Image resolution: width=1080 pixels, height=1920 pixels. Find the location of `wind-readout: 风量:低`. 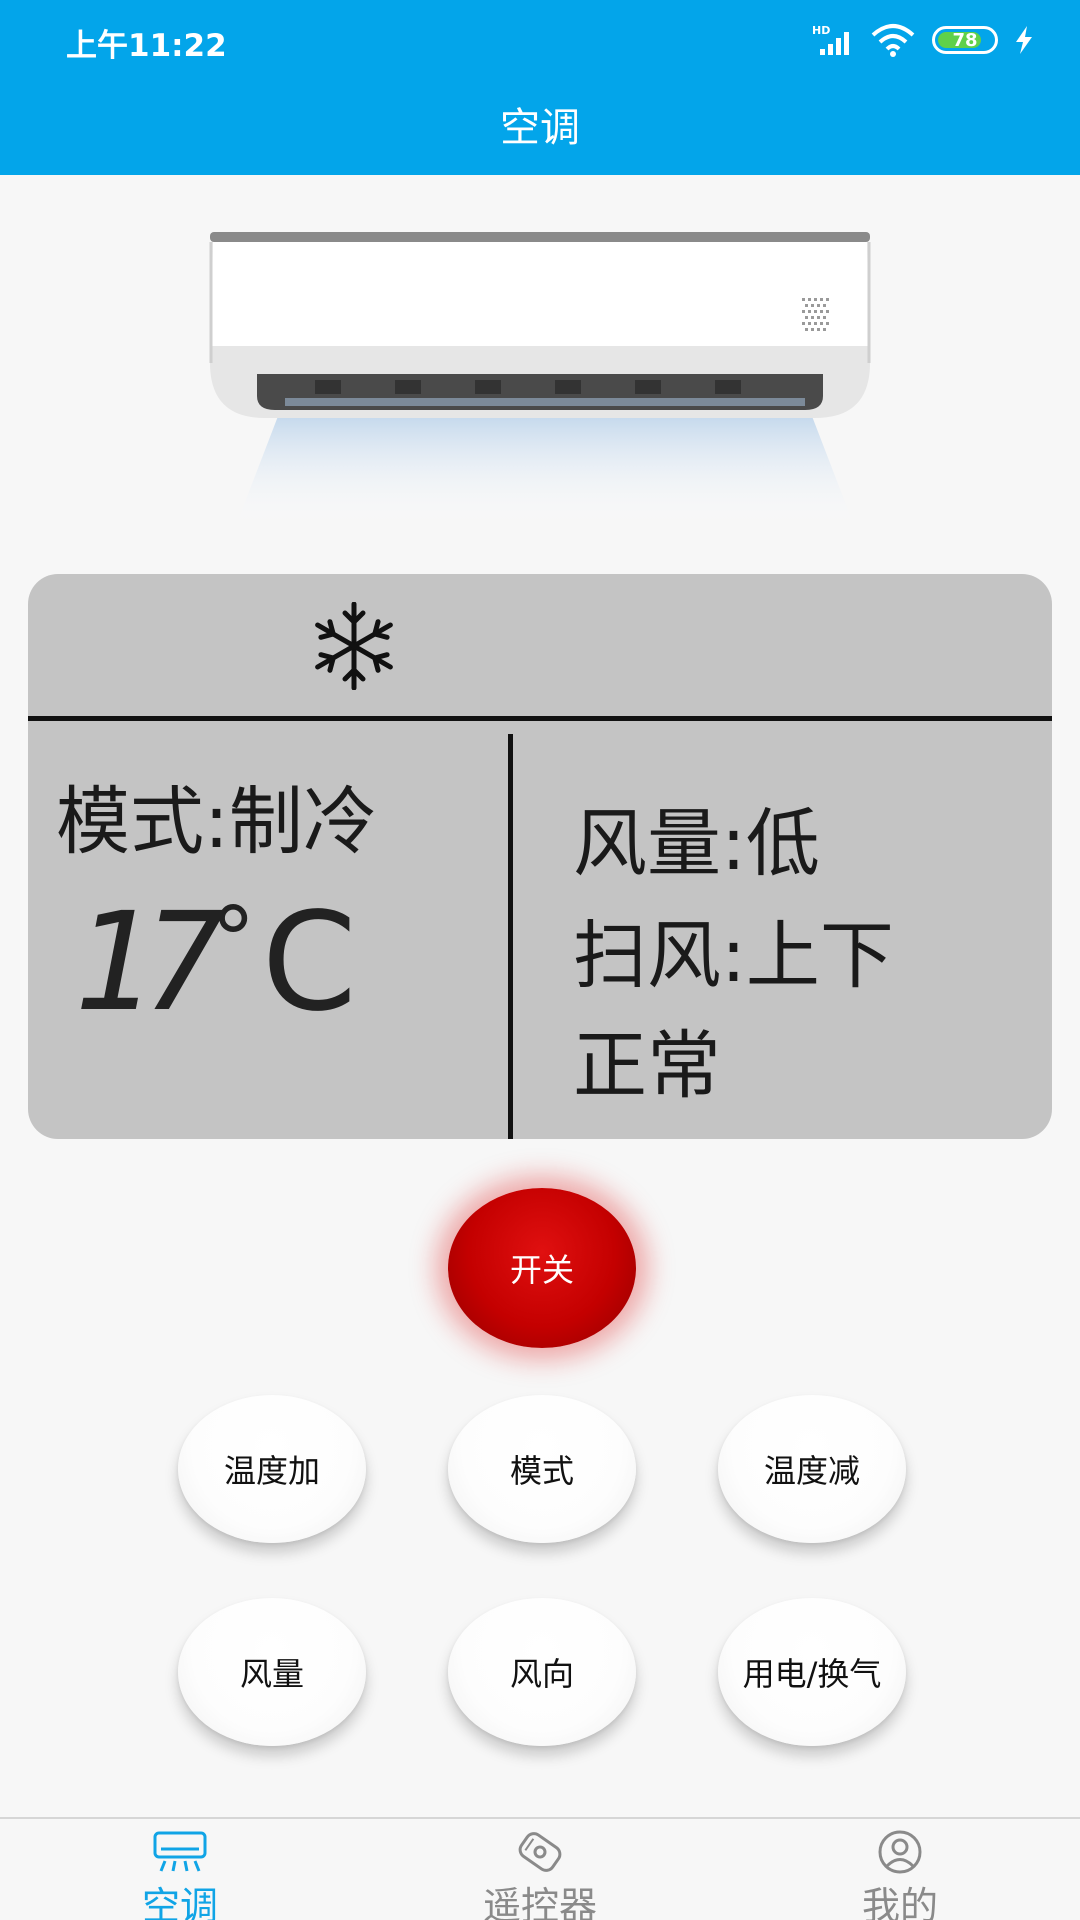

wind-readout: 风量:低 is located at coordinates (696, 844).